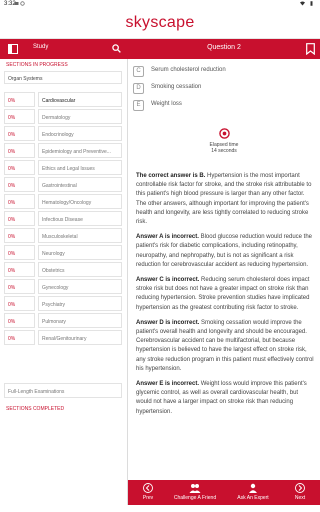 The width and height of the screenshot is (320, 512). What do you see at coordinates (127, 285) in the screenshot?
I see `panel-divider` at bounding box center [127, 285].